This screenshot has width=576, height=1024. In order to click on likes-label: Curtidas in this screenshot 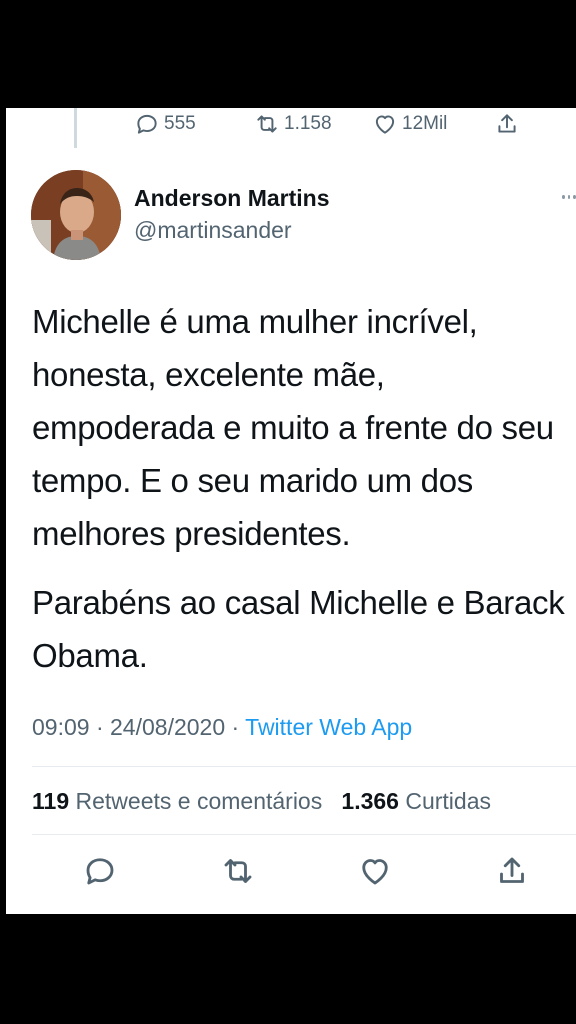, I will do `click(448, 801)`.